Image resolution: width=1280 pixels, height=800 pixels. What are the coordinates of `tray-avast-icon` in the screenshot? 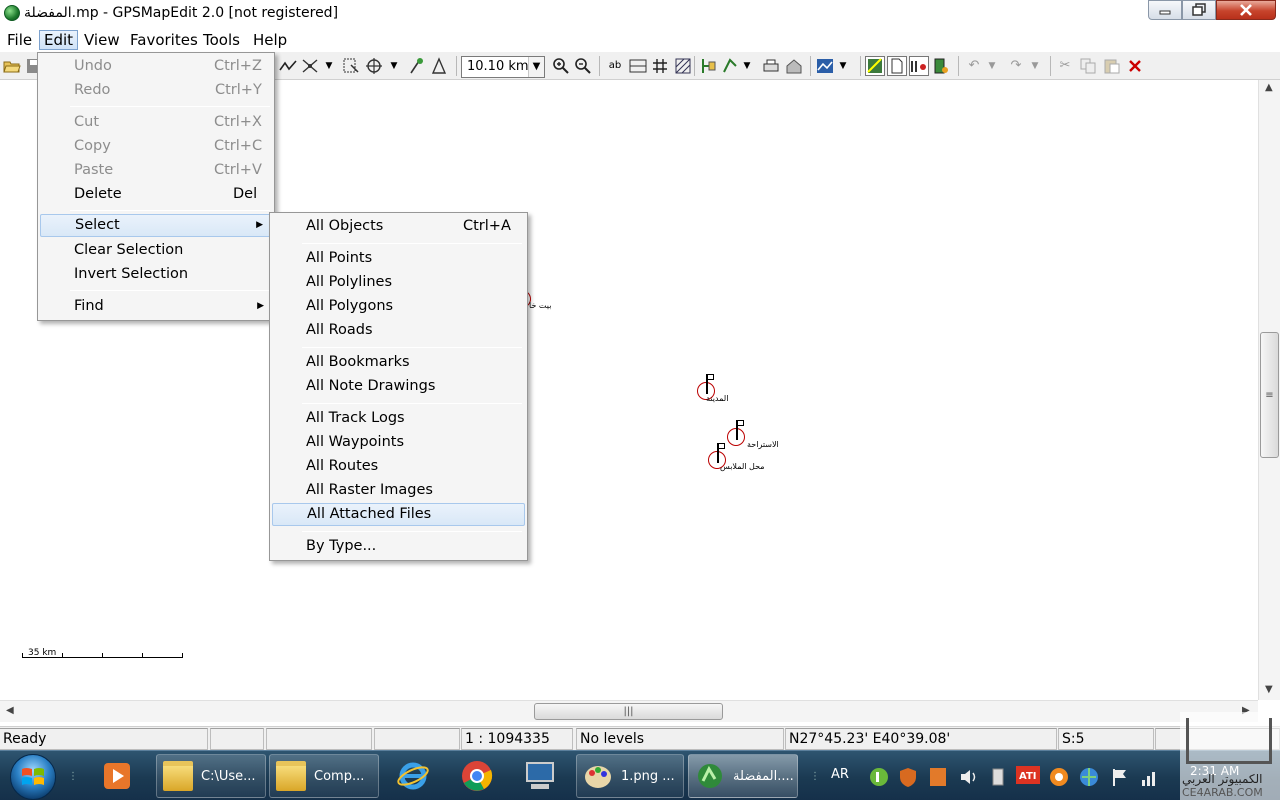 It's located at (1059, 779).